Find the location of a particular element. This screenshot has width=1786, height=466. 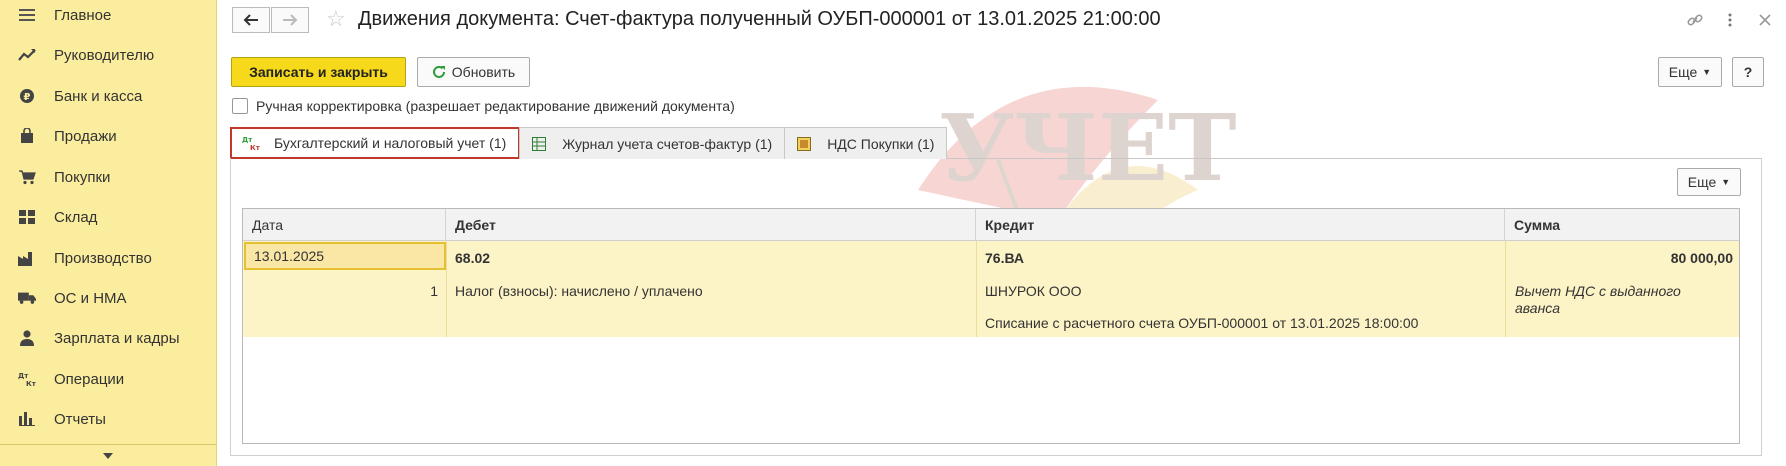

sidebar-item-manager: Руководителю is located at coordinates (108, 55).